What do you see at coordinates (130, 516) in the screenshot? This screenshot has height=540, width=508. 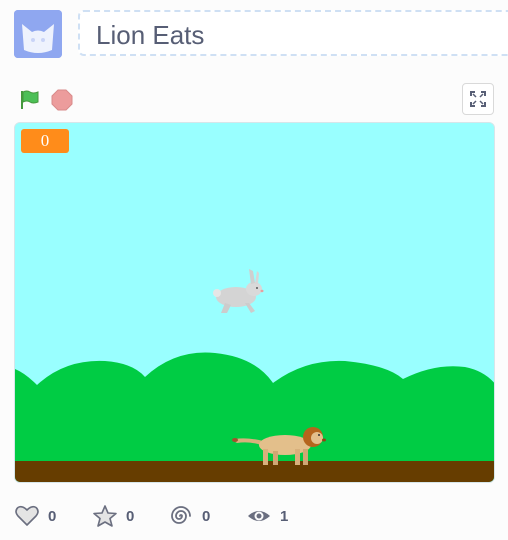 I see `favorite-count: 0` at bounding box center [130, 516].